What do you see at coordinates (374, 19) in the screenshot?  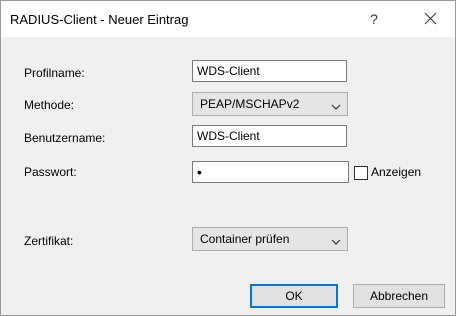 I see `help-icon: ?` at bounding box center [374, 19].